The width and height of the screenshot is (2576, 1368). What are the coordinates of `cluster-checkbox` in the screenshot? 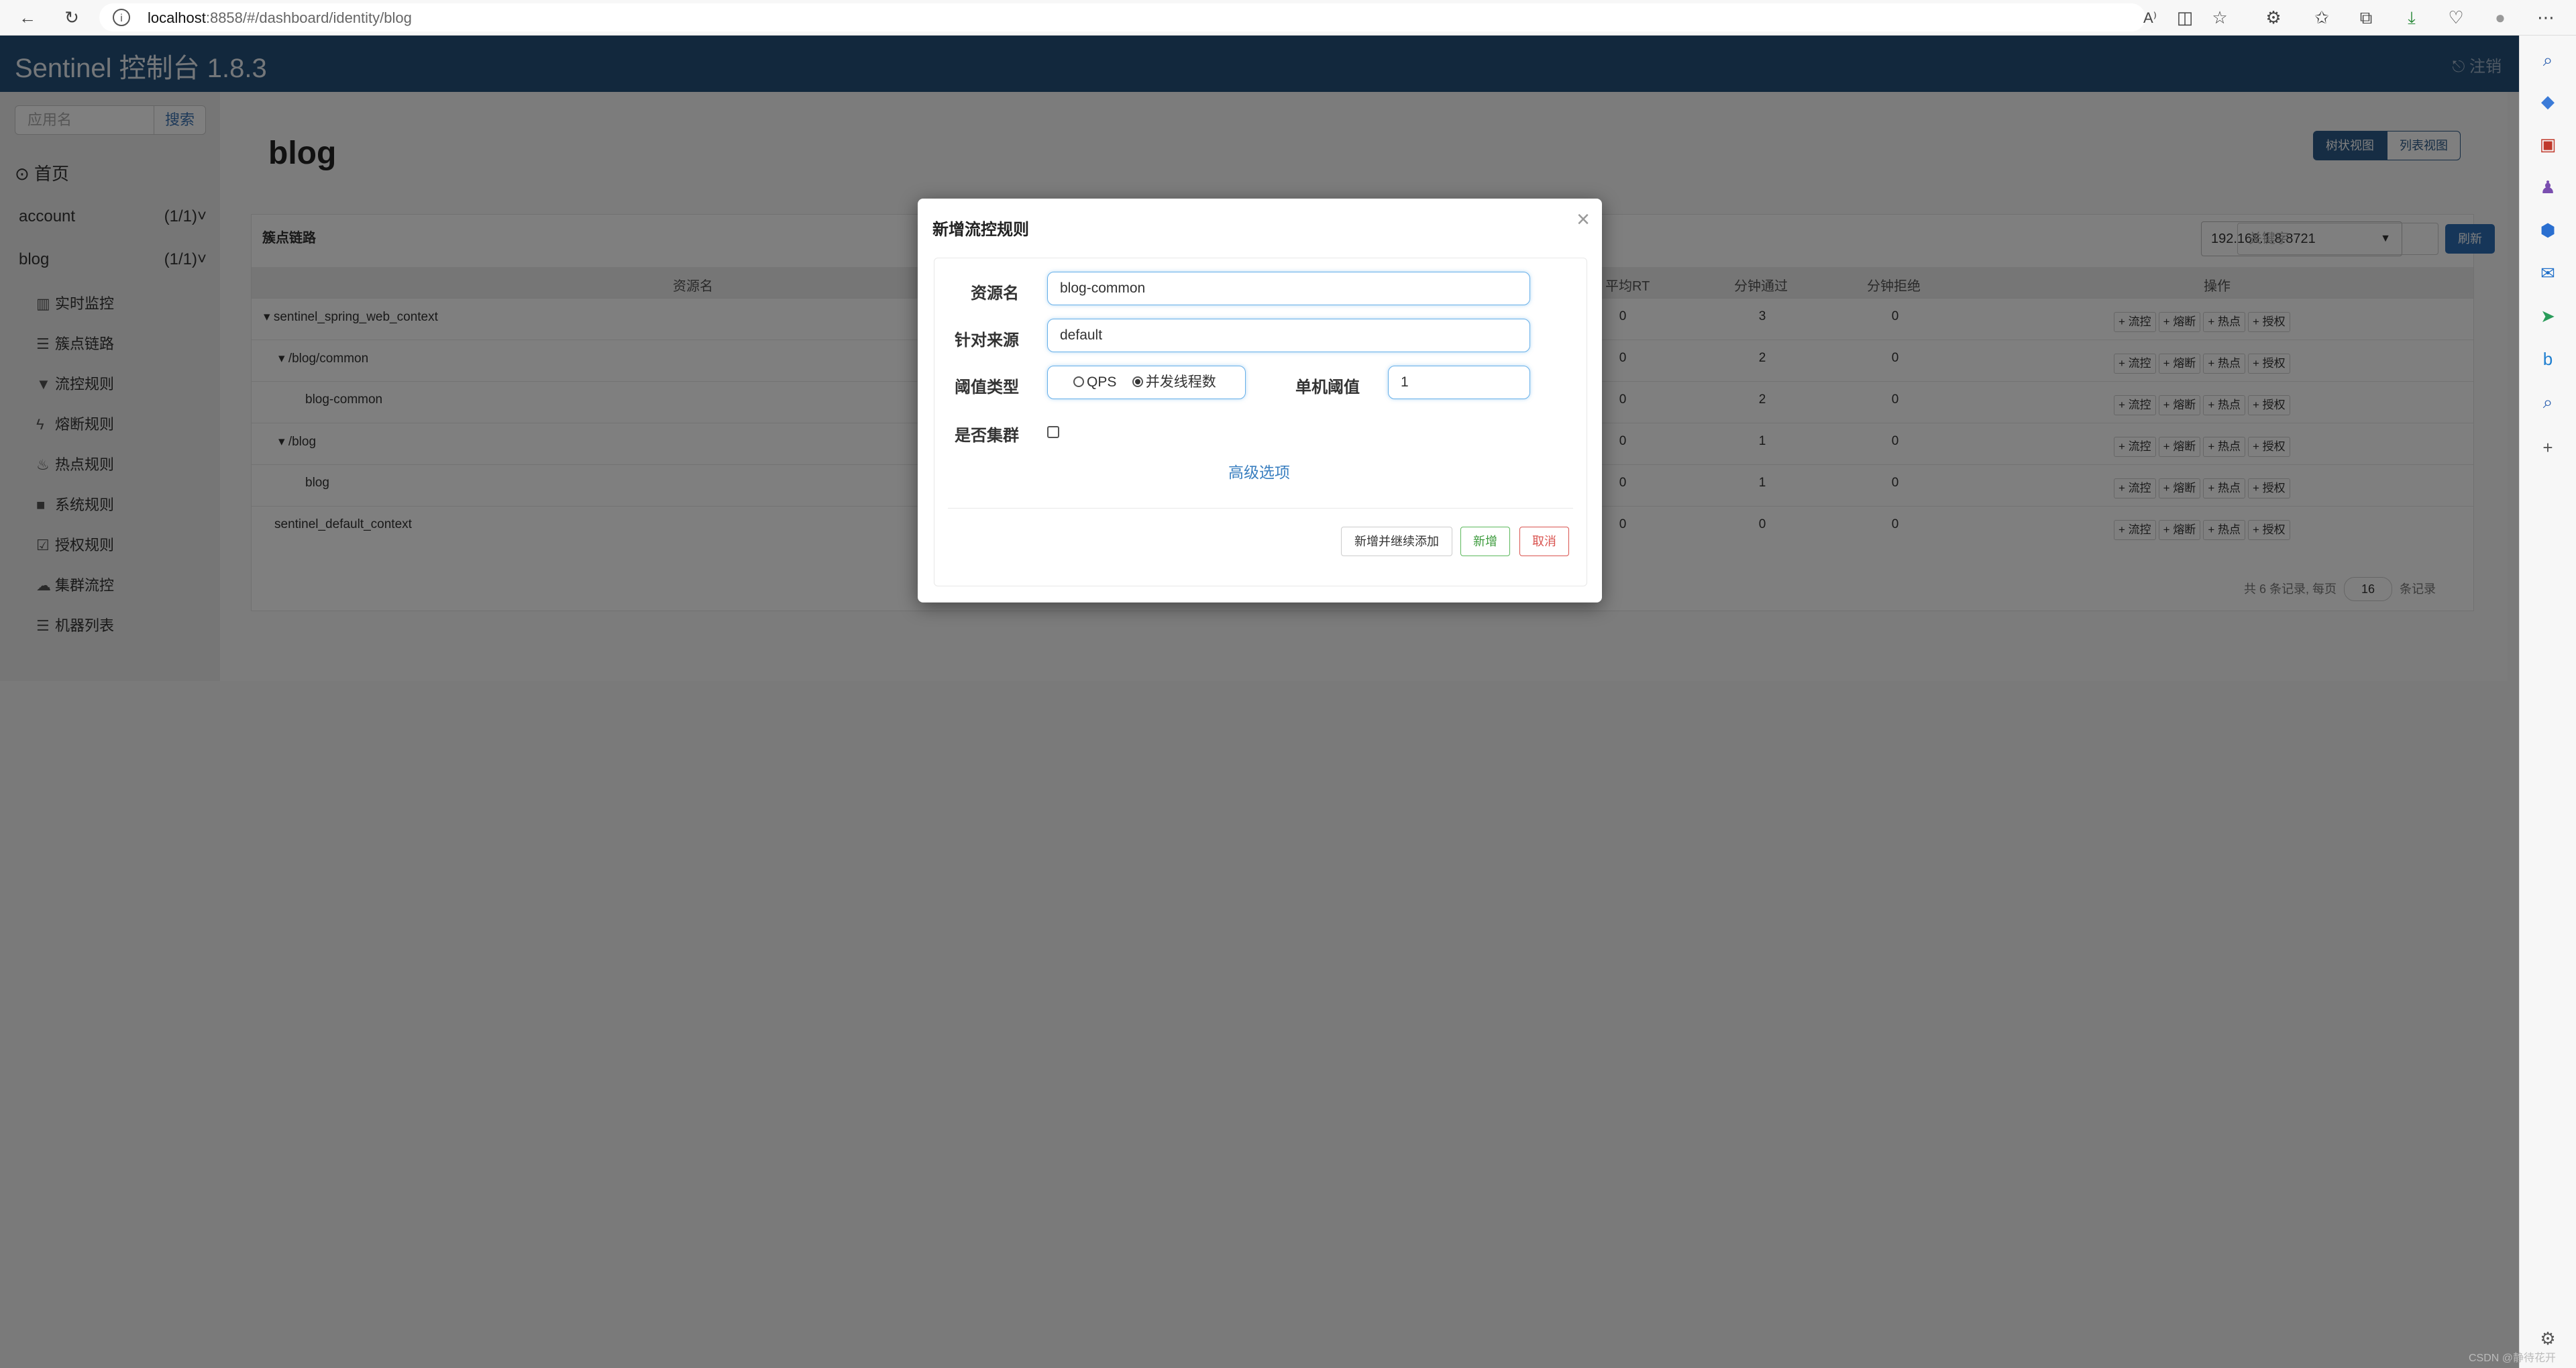 It's located at (1053, 432).